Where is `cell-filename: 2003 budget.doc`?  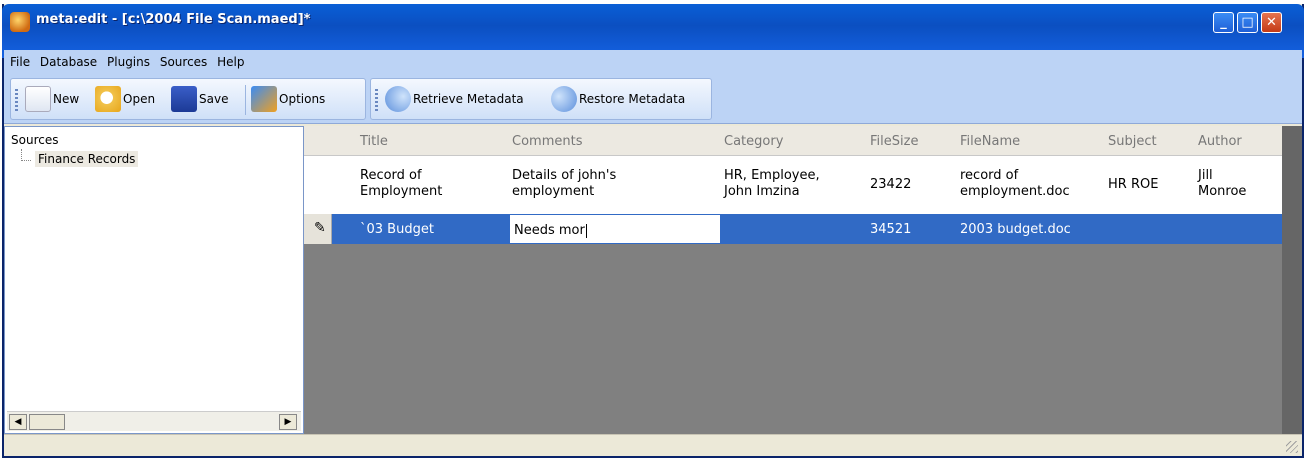
cell-filename: 2003 budget.doc is located at coordinates (1015, 230).